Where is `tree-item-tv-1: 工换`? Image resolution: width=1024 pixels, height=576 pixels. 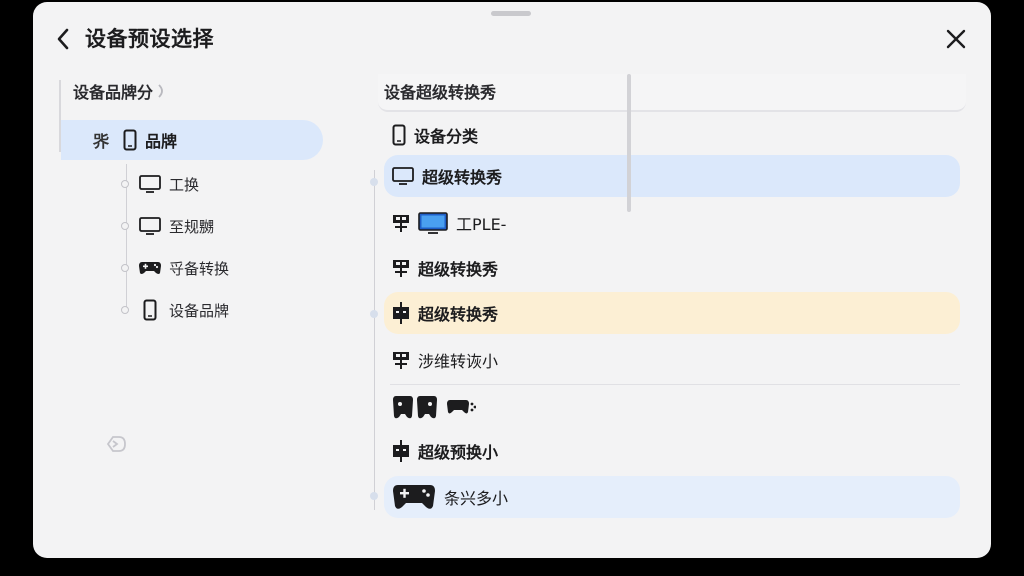
tree-item-tv-1: 工换 is located at coordinates (160, 184).